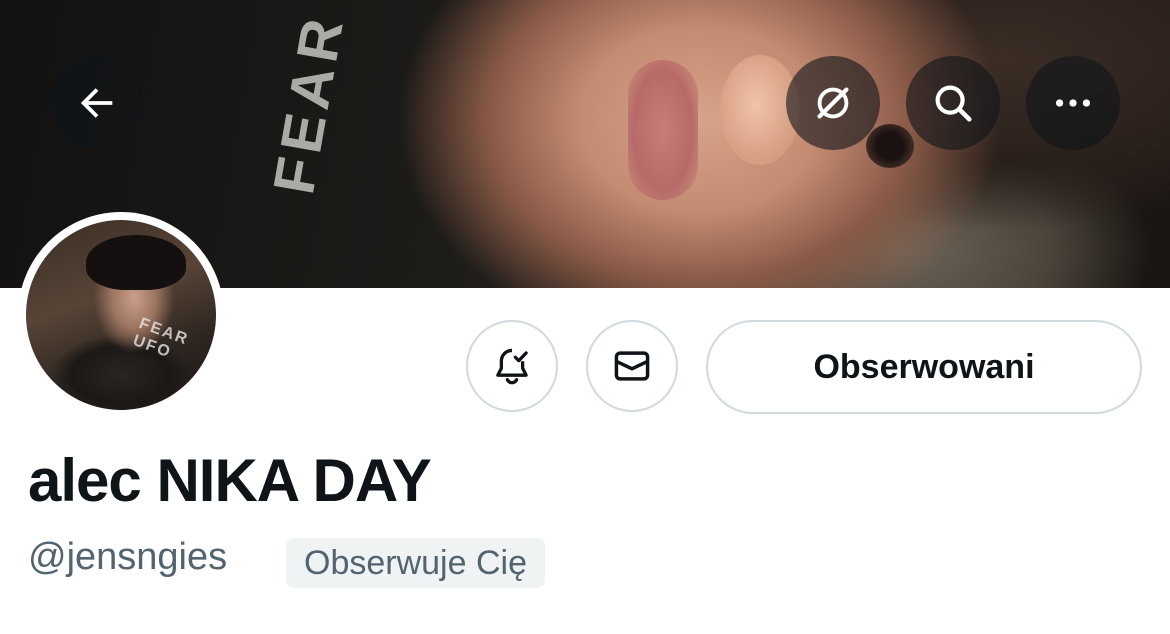 This screenshot has width=1170, height=634. I want to click on bell-check-icon, so click(512, 366).